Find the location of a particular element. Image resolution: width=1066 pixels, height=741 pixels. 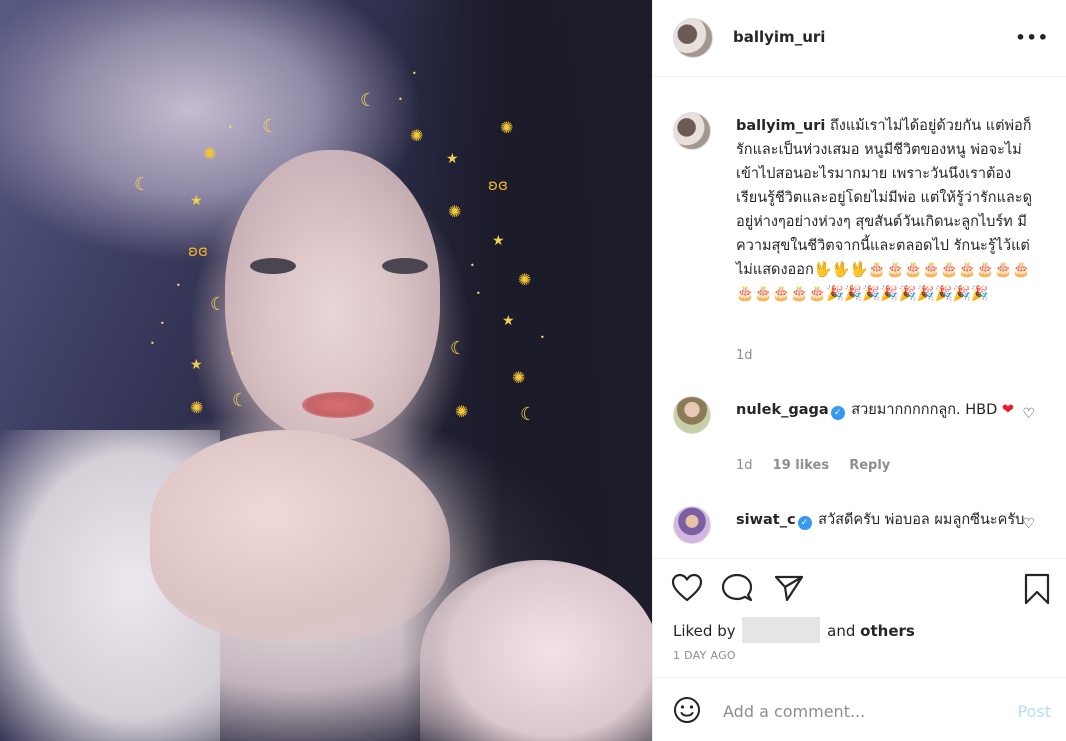

comment-icon is located at coordinates (737, 590).